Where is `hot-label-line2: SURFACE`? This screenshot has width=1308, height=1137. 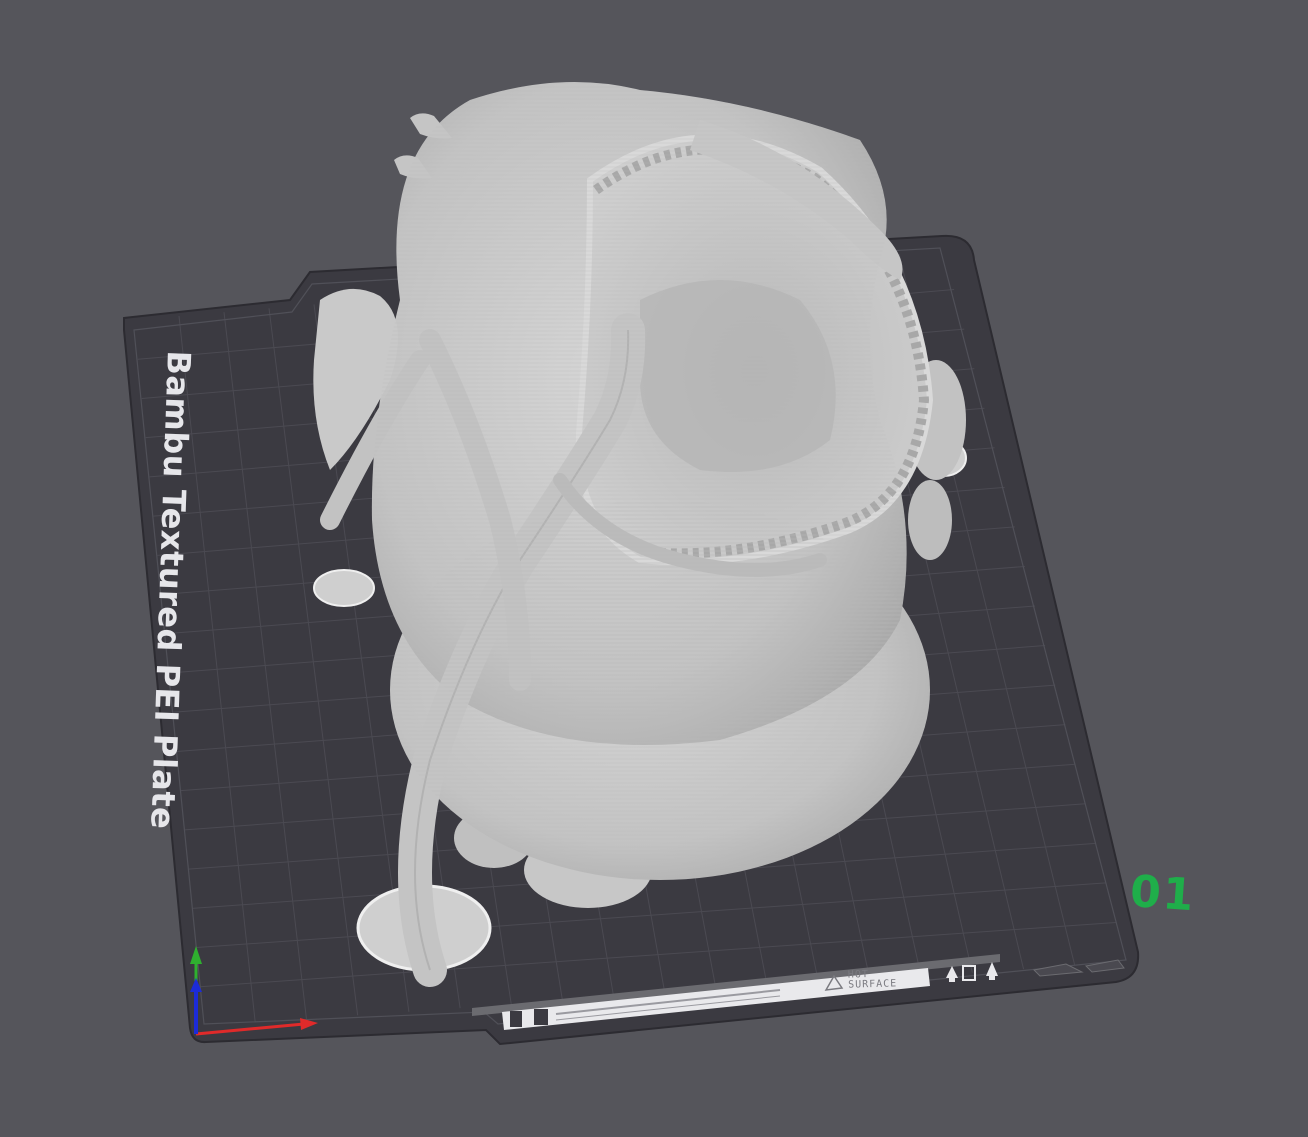
hot-label-line2: SURFACE is located at coordinates (872, 984).